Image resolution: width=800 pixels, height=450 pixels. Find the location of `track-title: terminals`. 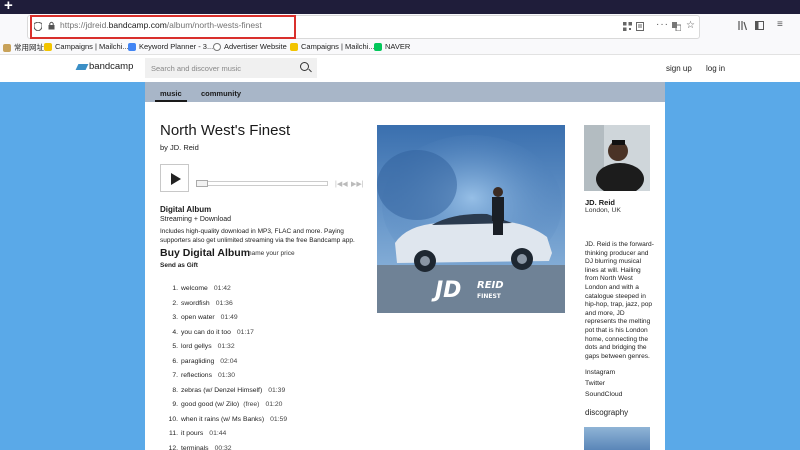

track-title: terminals is located at coordinates (195, 447).